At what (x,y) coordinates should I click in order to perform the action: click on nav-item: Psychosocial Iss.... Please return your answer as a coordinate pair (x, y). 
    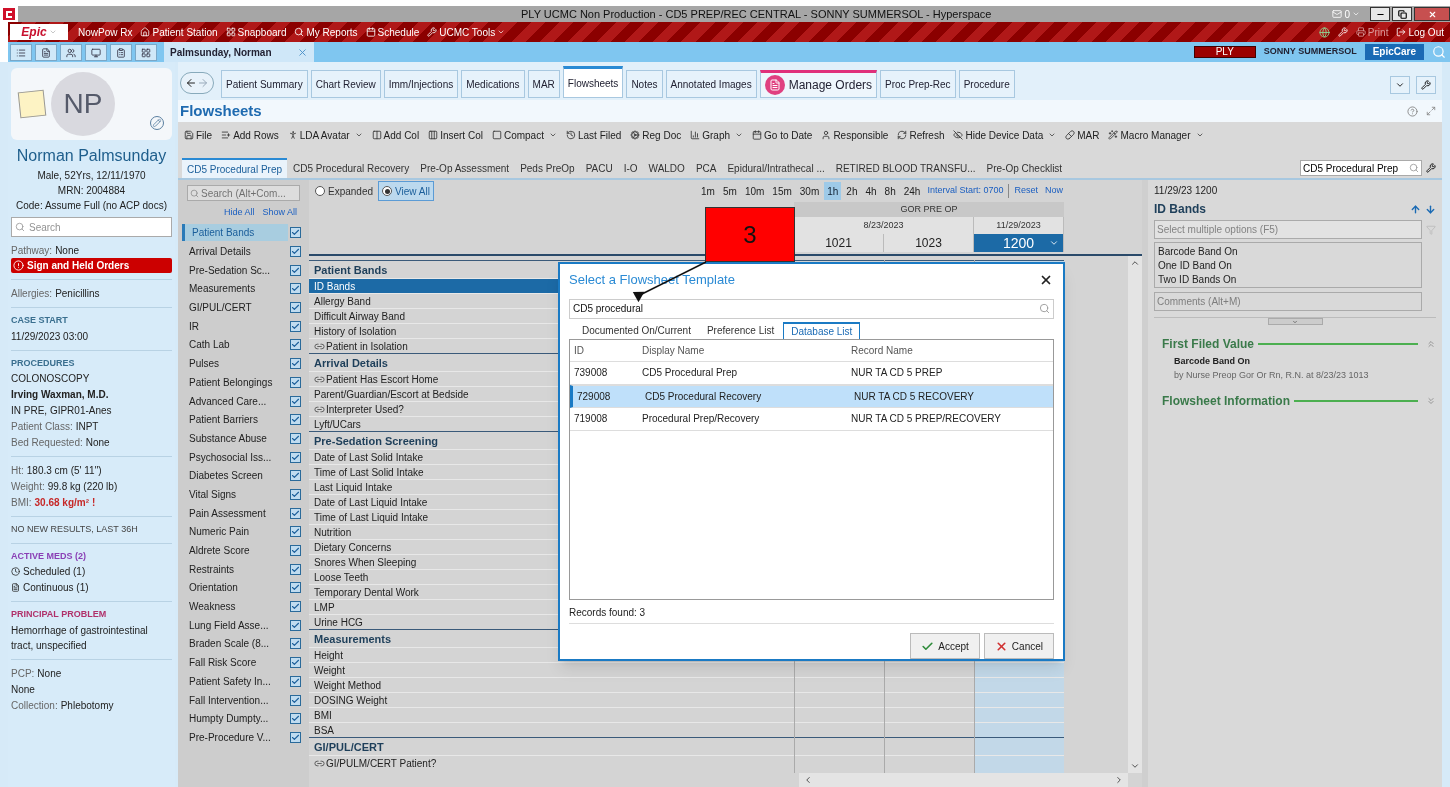
    Looking at the image, I should click on (235, 457).